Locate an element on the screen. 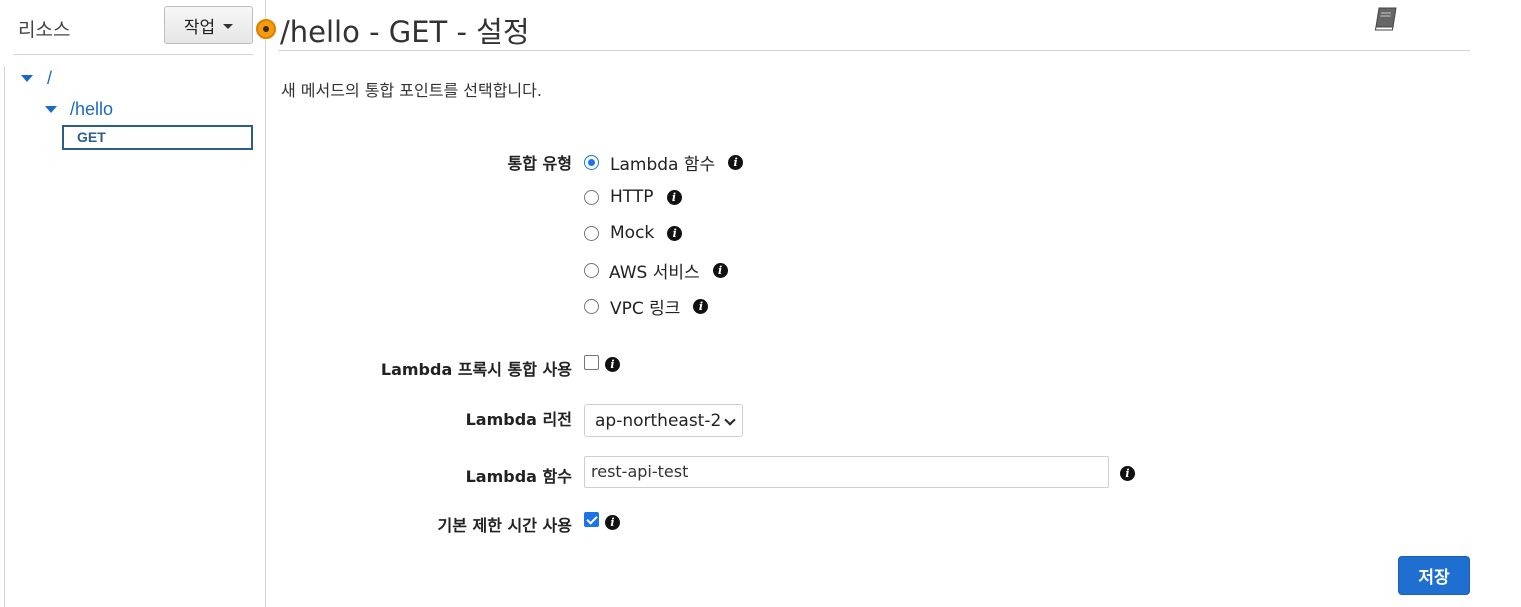  actions-button-label: 작업 is located at coordinates (199, 27).